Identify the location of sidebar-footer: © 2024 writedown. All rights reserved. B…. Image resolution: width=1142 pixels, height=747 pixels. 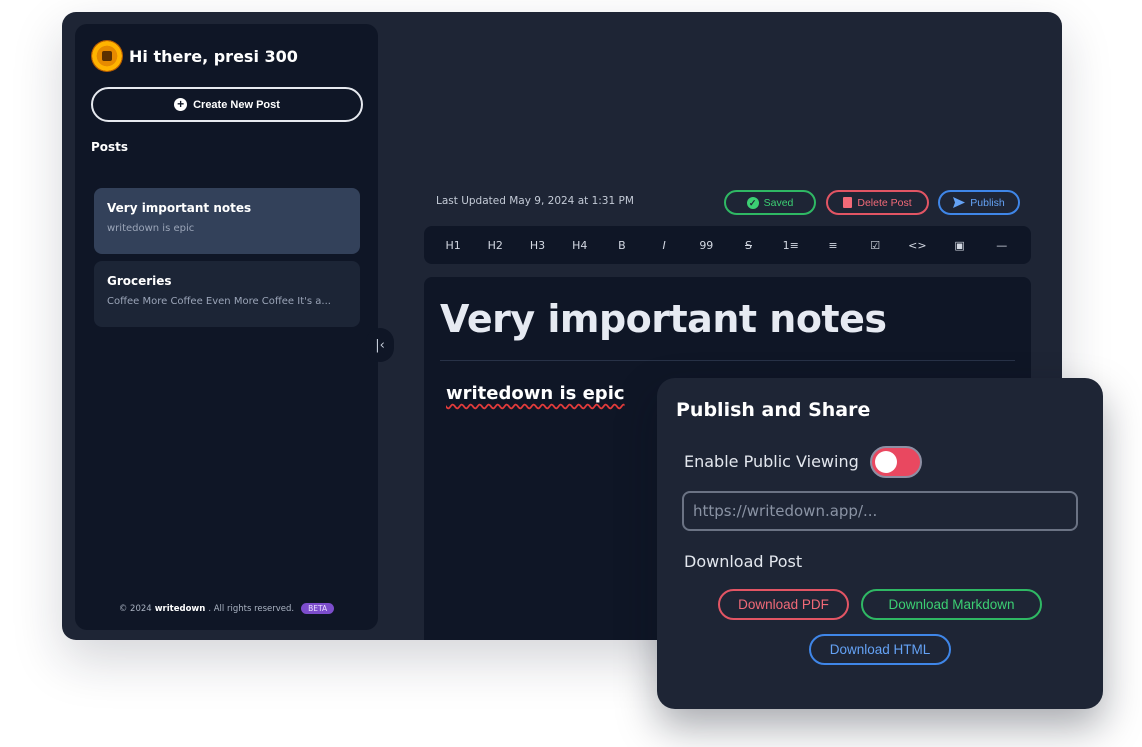
(226, 608).